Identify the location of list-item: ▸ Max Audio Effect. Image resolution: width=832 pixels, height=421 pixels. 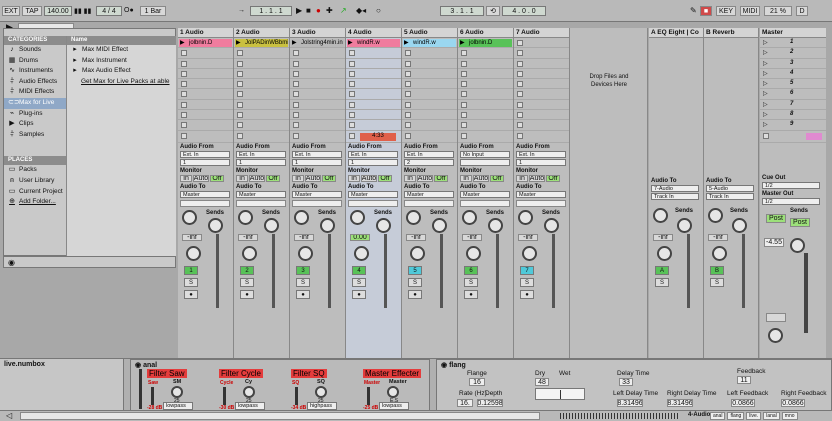
(121, 71).